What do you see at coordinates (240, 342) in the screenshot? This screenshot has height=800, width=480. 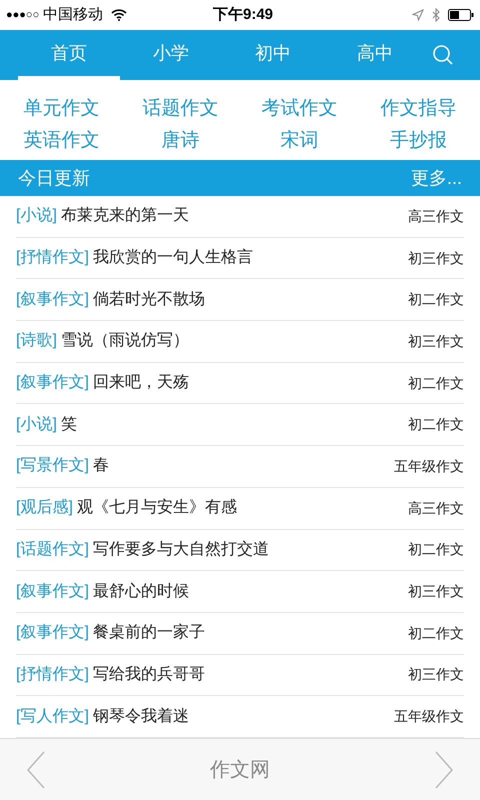 I see `article-row: [诗歌] 雪说（雨说仿写） 初三作文` at bounding box center [240, 342].